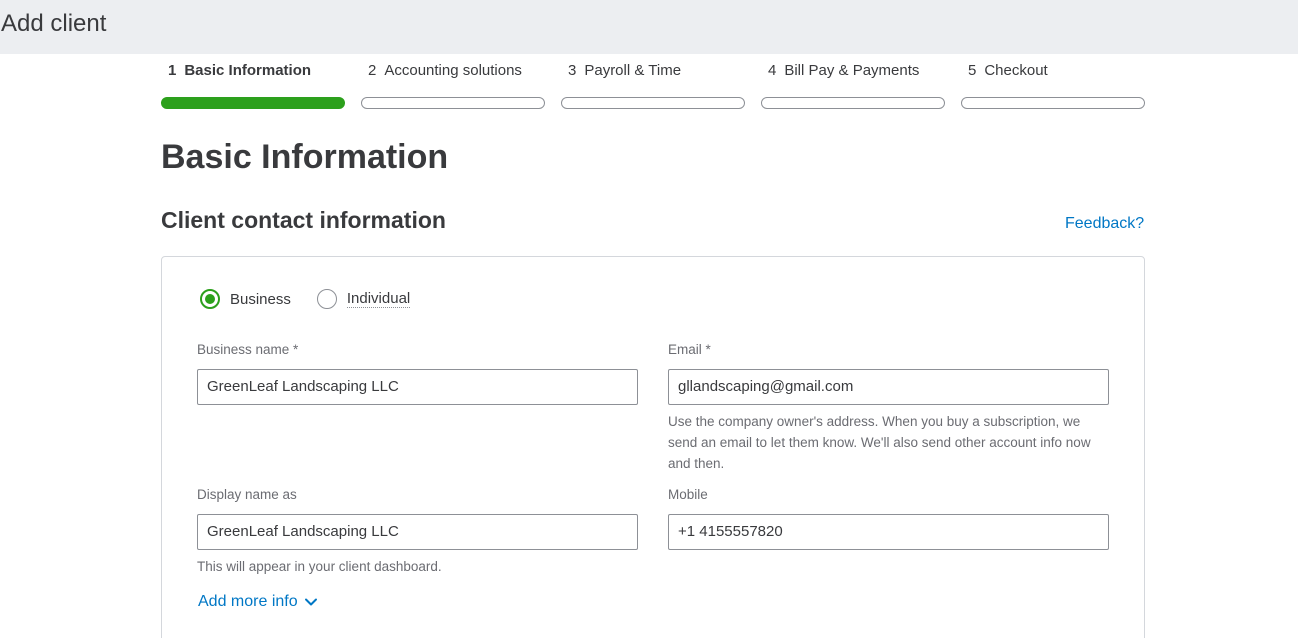  Describe the element at coordinates (210, 299) in the screenshot. I see `radio-checked-icon` at that location.